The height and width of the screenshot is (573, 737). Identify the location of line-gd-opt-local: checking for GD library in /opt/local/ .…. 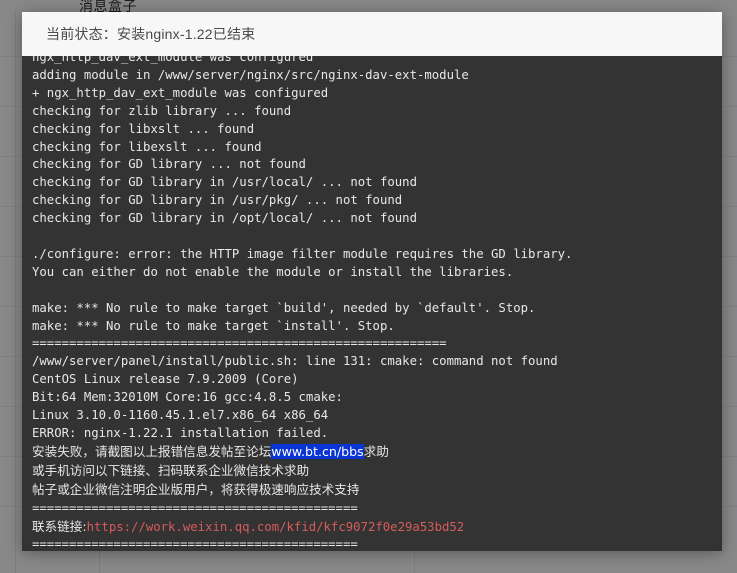
(224, 218).